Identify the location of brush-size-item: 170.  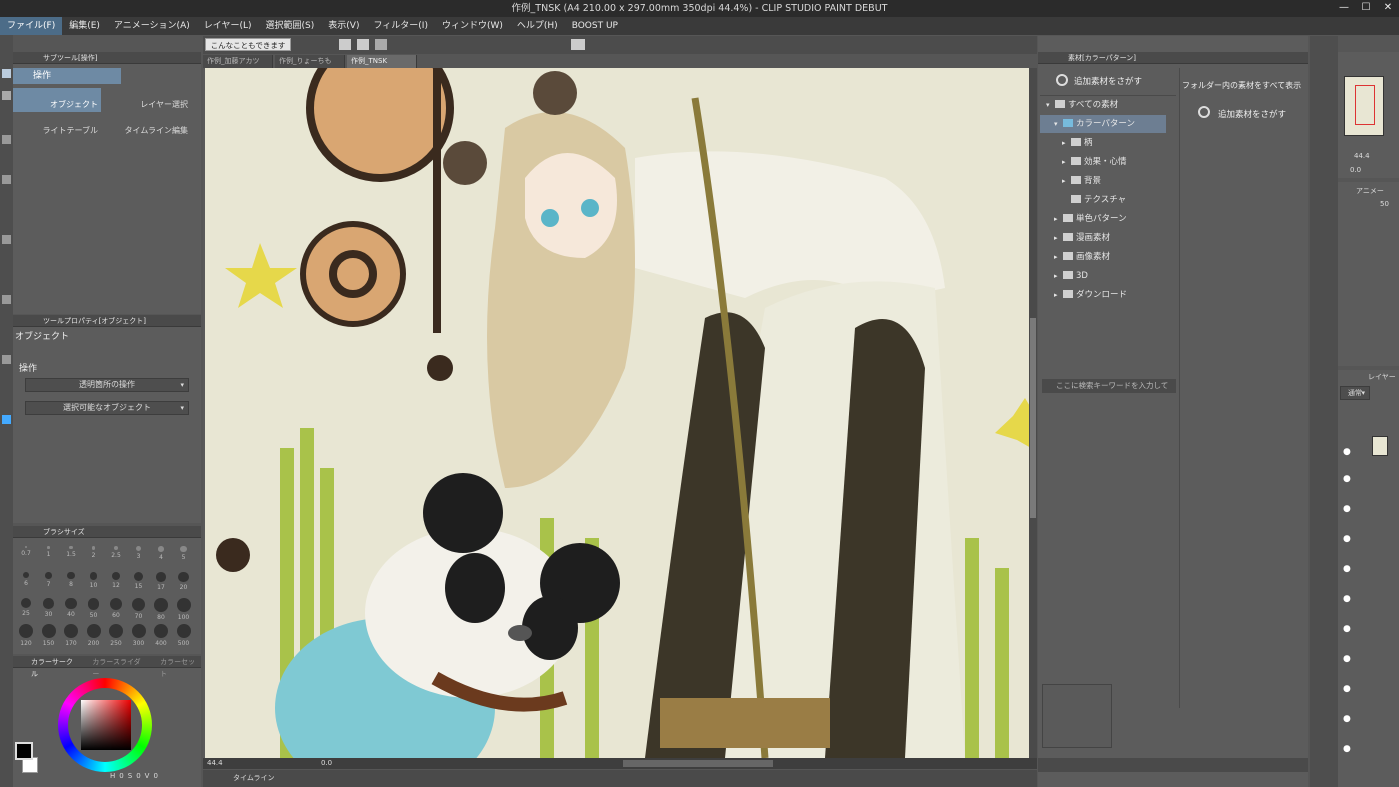
(71, 635).